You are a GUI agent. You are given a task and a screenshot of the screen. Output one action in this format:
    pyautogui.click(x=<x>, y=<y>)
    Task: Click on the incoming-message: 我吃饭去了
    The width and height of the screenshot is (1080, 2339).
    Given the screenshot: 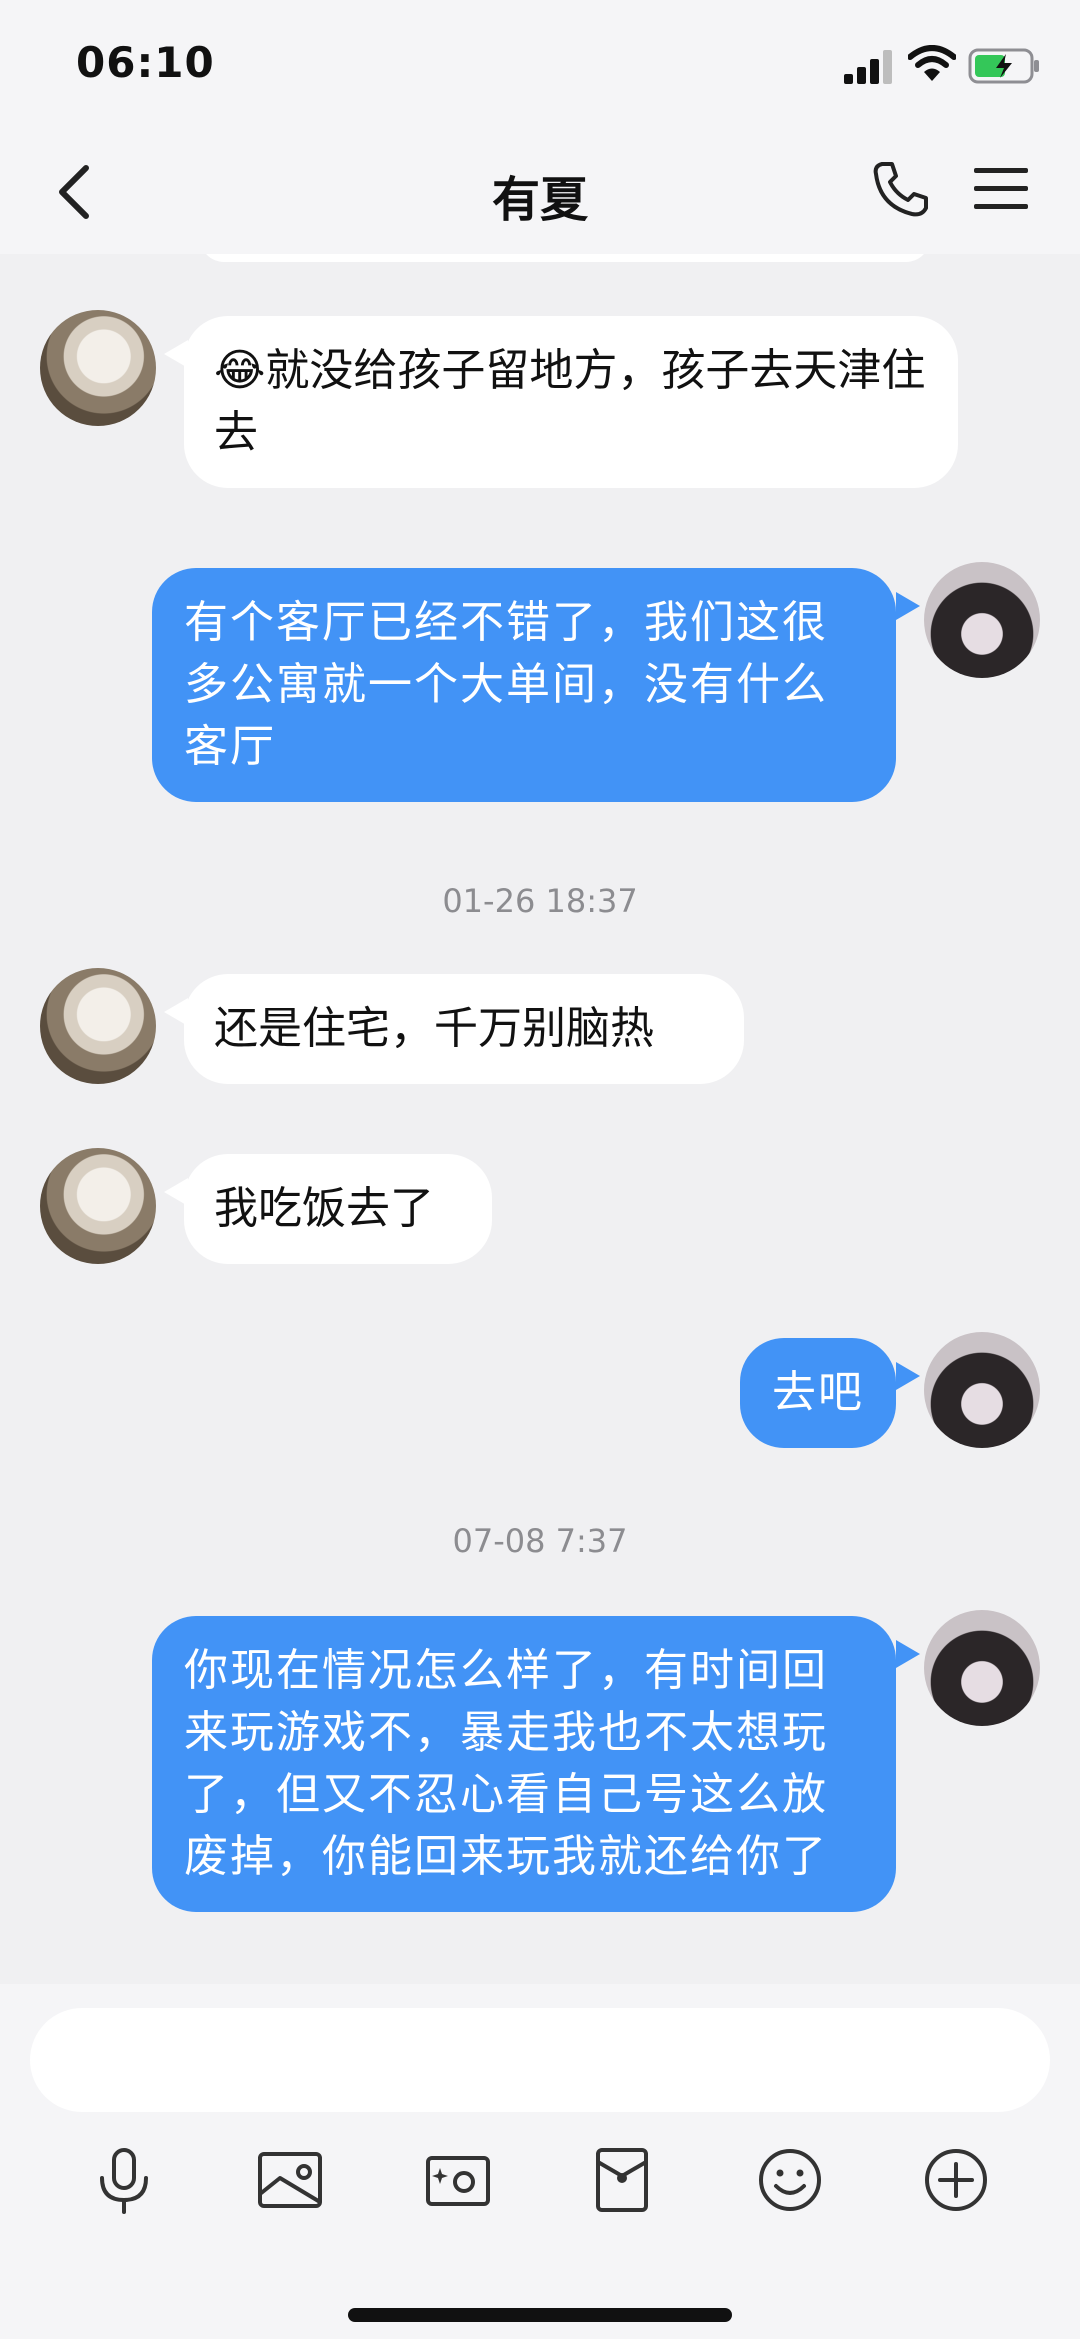 What is the action you would take?
    pyautogui.click(x=338, y=1209)
    